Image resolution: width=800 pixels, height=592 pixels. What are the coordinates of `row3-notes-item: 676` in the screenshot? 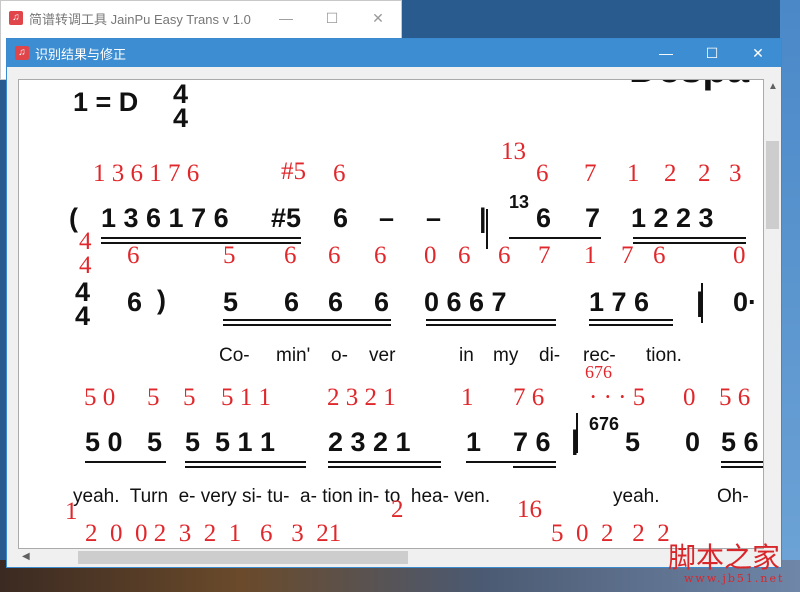 It's located at (604, 424).